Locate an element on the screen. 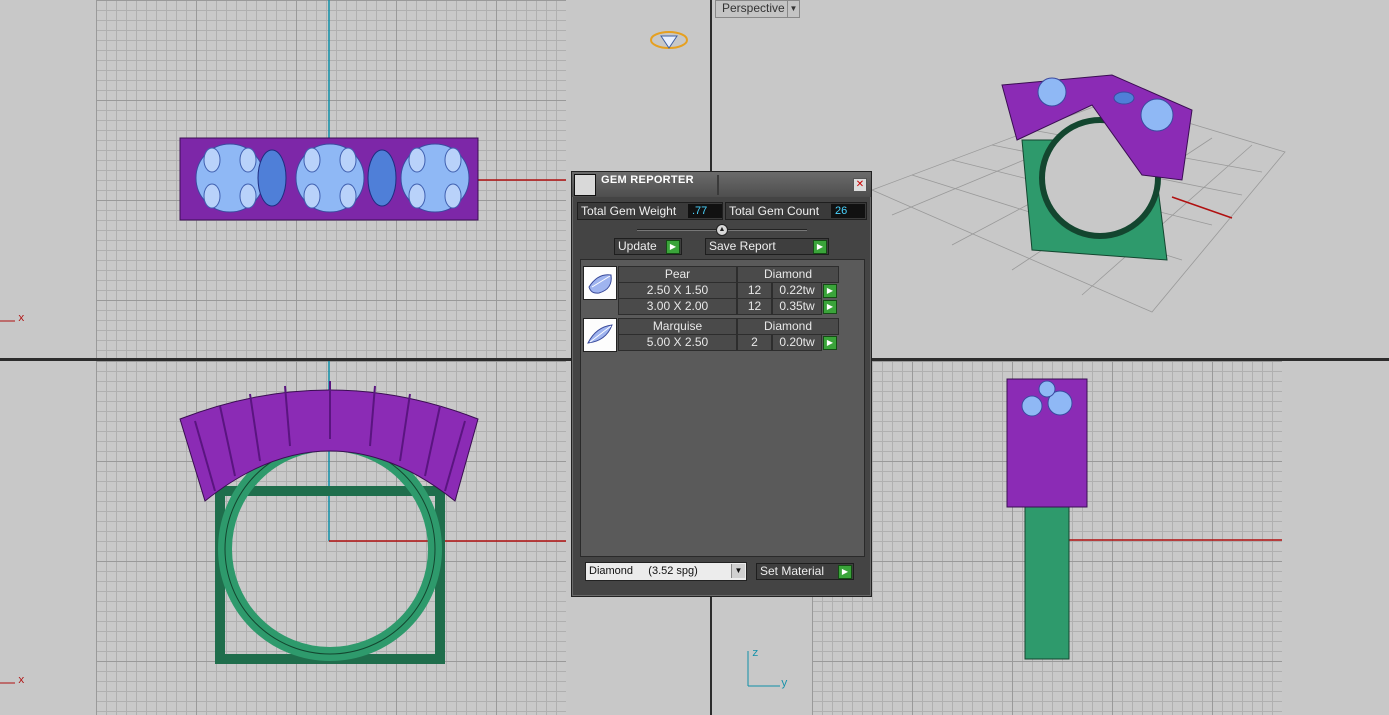 This screenshot has height=715, width=1389. pear-gem-icon is located at coordinates (600, 283).